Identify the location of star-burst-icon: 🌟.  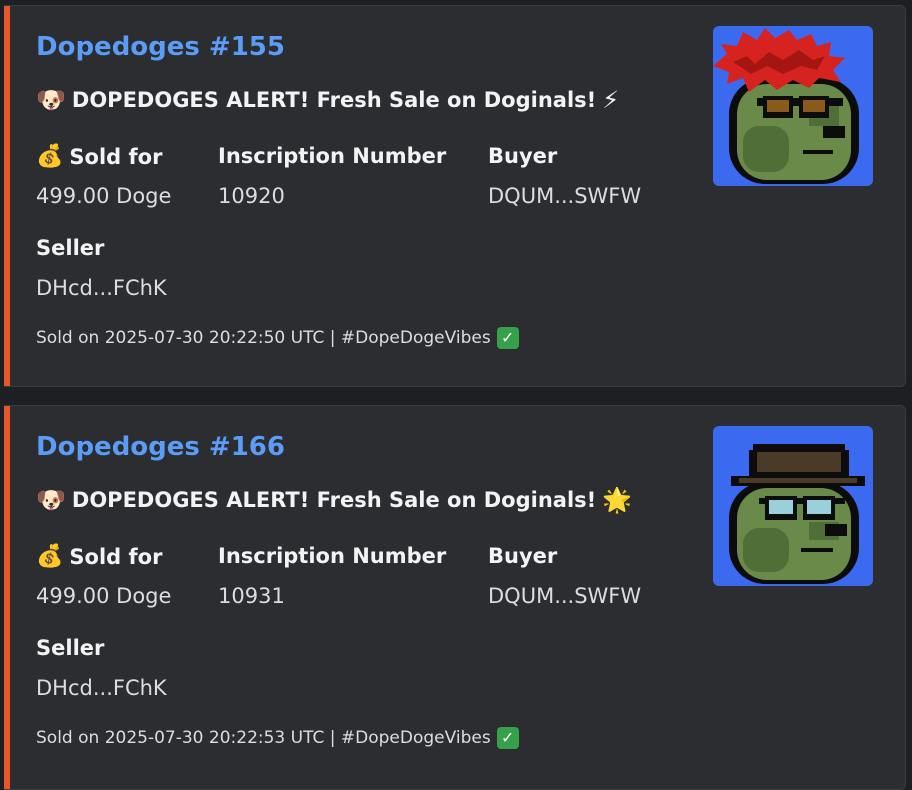
(617, 500).